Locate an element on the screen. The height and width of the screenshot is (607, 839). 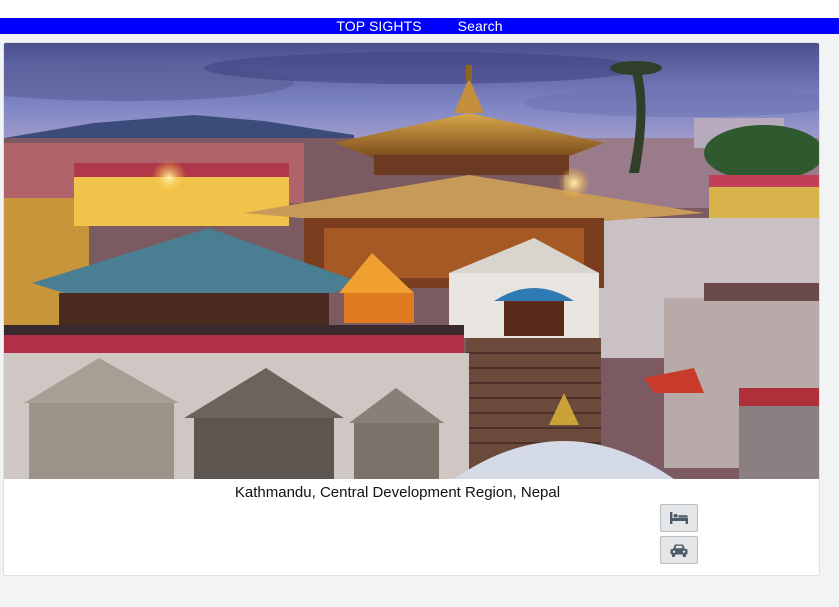
car-button is located at coordinates (679, 550).